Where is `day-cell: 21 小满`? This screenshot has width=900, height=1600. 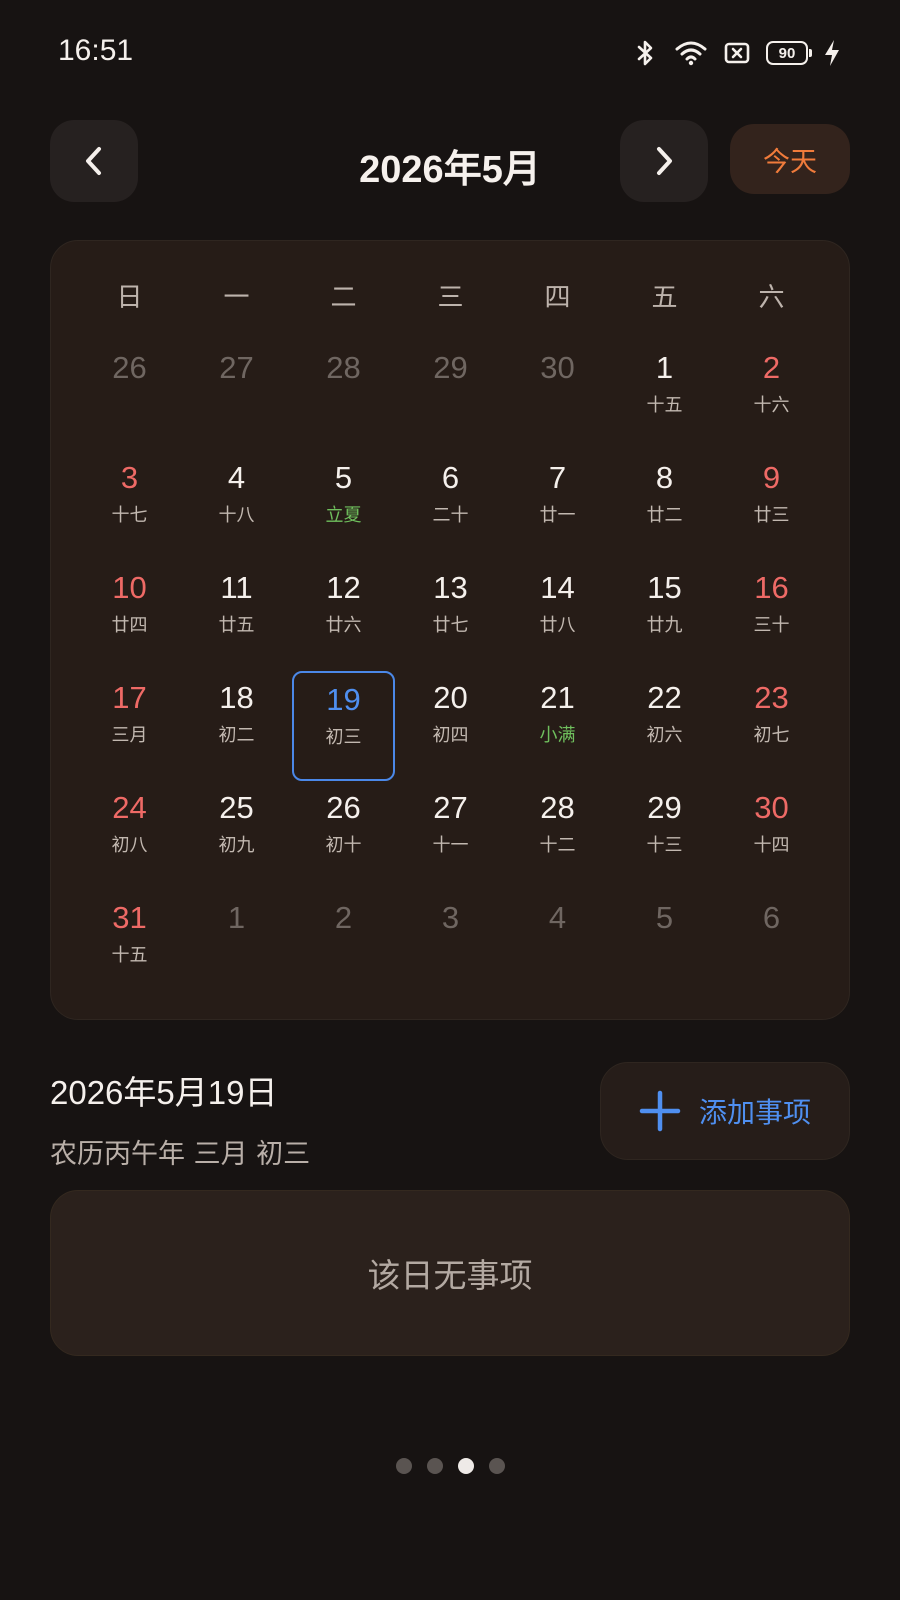 day-cell: 21 小满 is located at coordinates (557, 726).